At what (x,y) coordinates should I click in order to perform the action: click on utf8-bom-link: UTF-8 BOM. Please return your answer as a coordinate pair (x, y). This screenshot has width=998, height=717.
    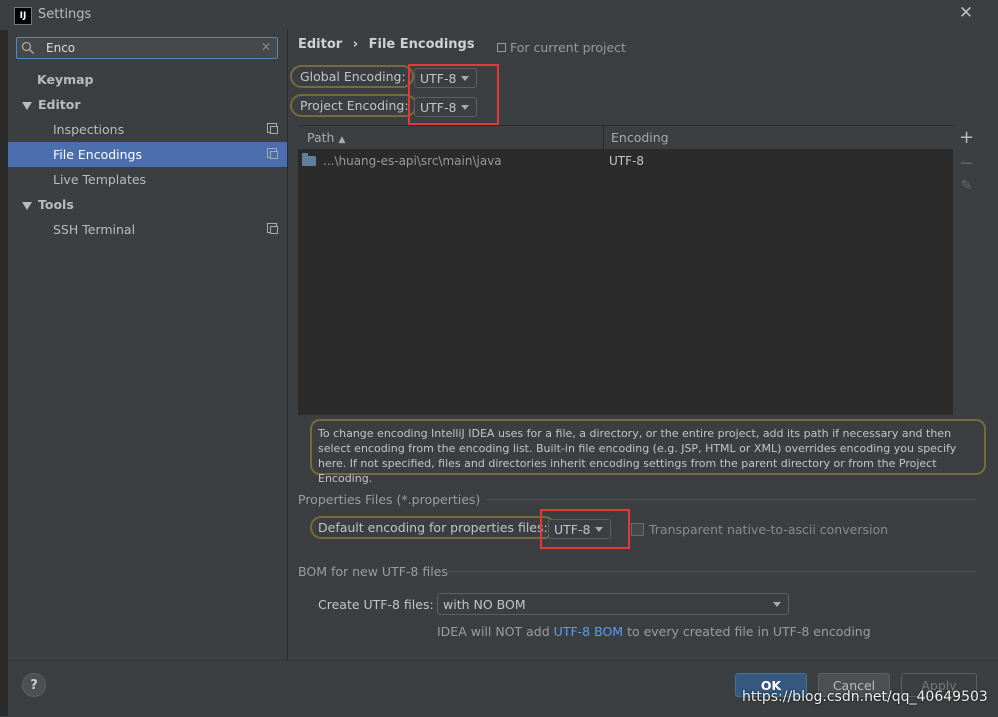
    Looking at the image, I should click on (588, 631).